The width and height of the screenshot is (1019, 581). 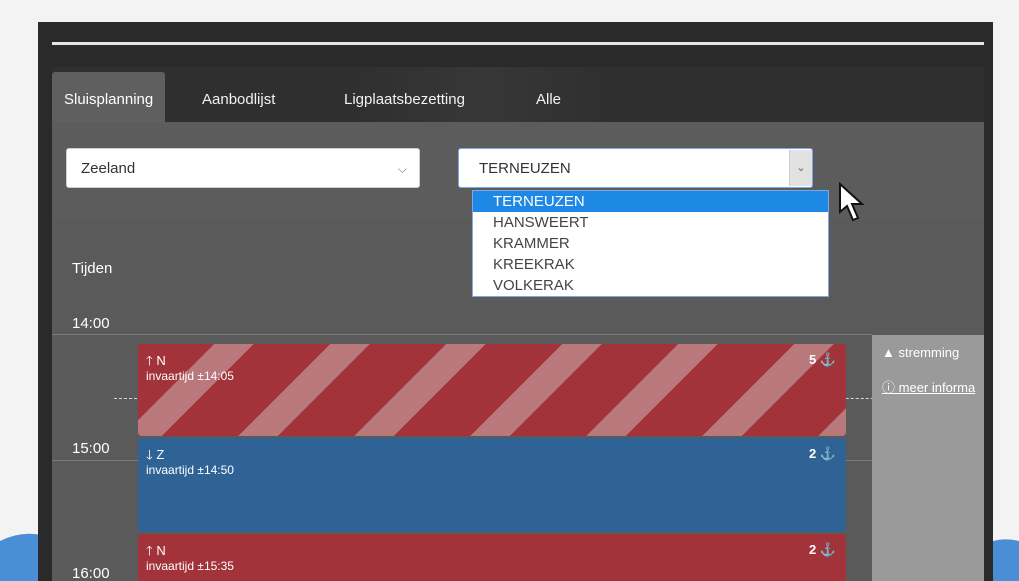 I want to click on locking-eta: invaartijd ±15:35, so click(x=190, y=566).